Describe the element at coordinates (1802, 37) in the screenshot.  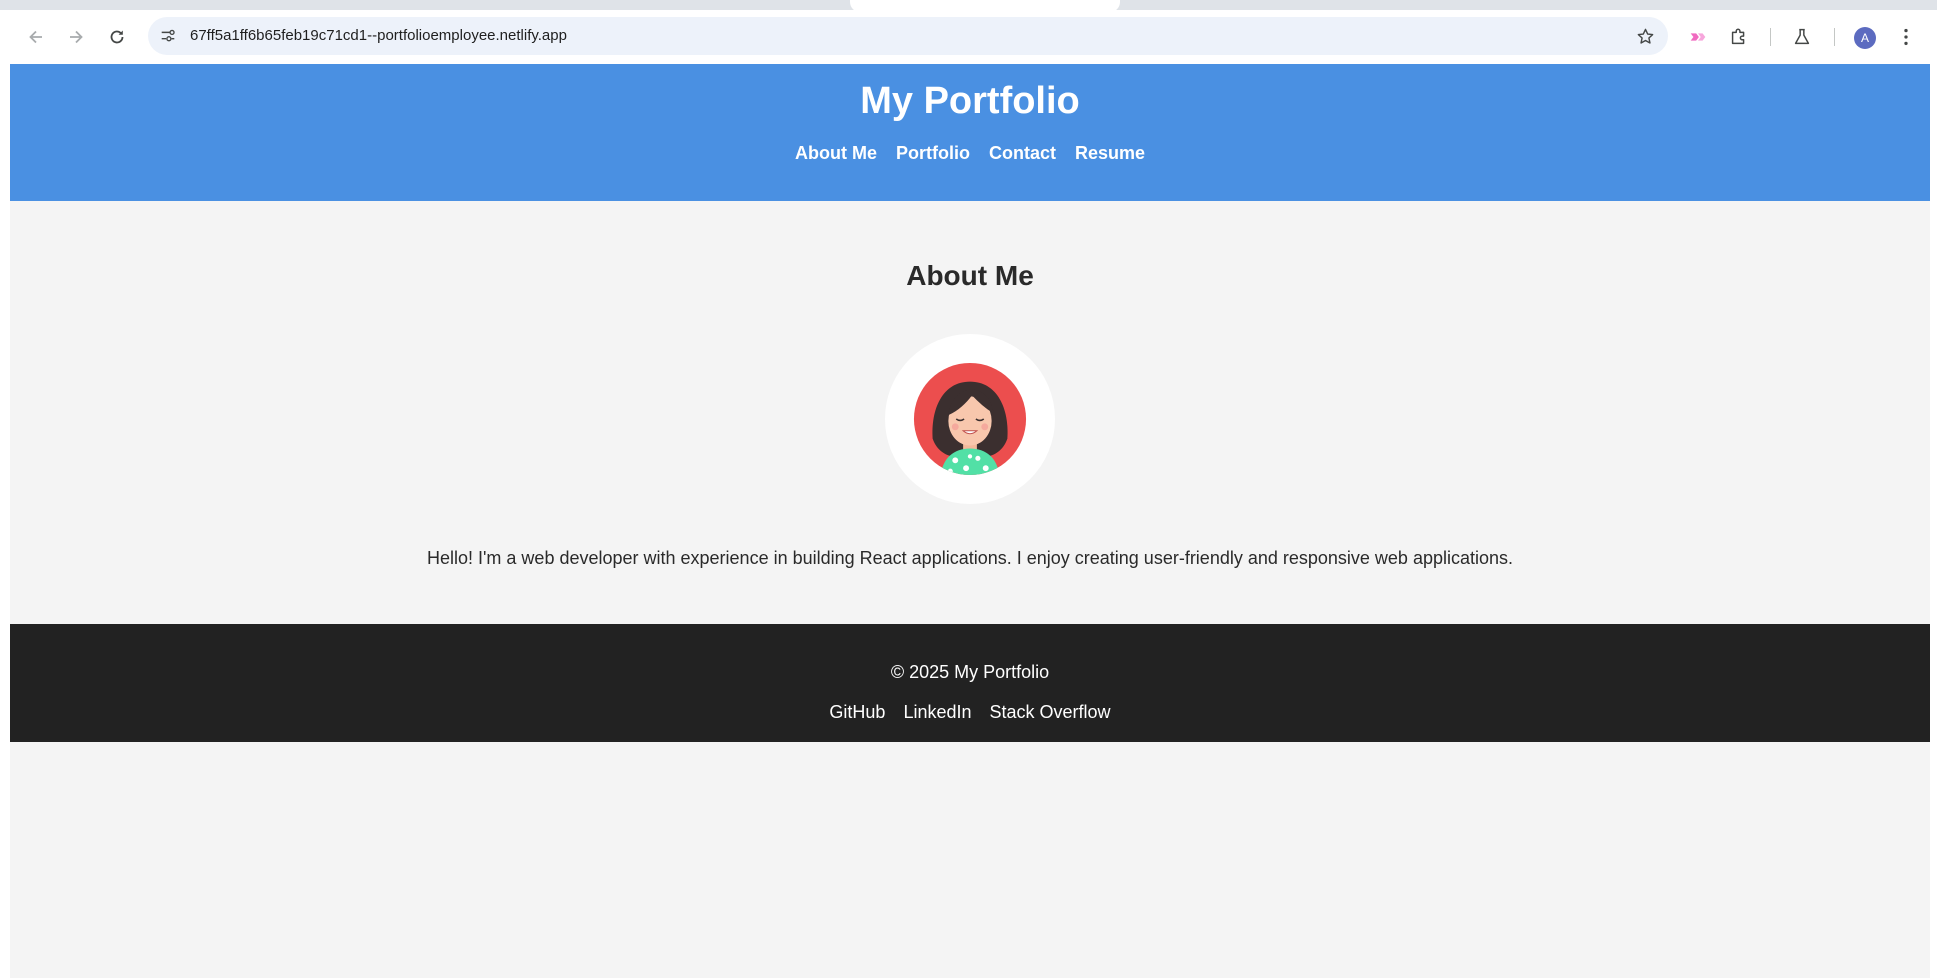
I see `labs-flask-icon` at that location.